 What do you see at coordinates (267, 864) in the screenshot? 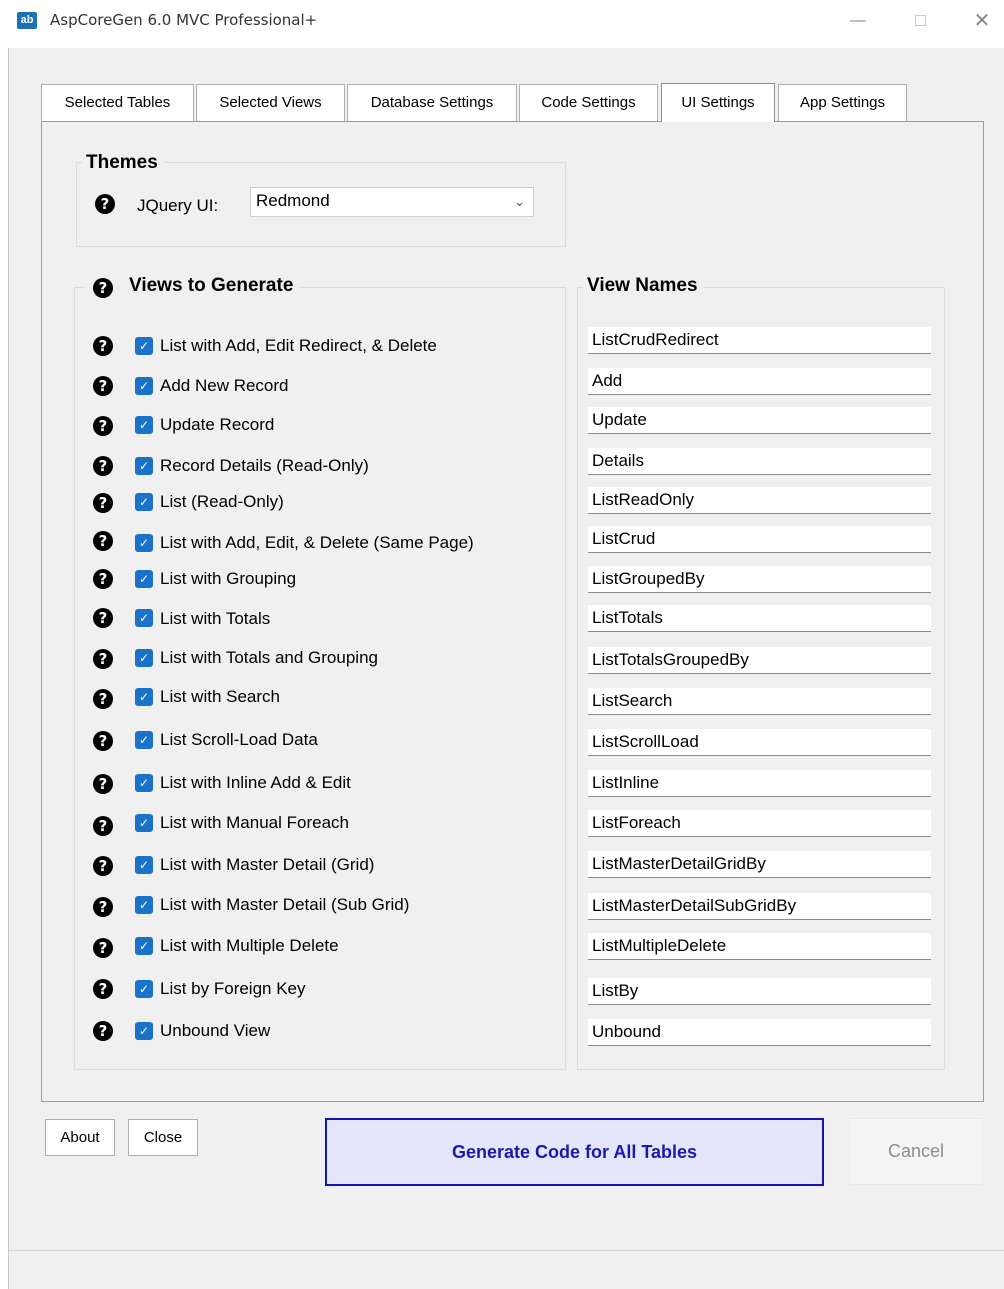
I see `view-label: List with Master Detail (Grid)` at bounding box center [267, 864].